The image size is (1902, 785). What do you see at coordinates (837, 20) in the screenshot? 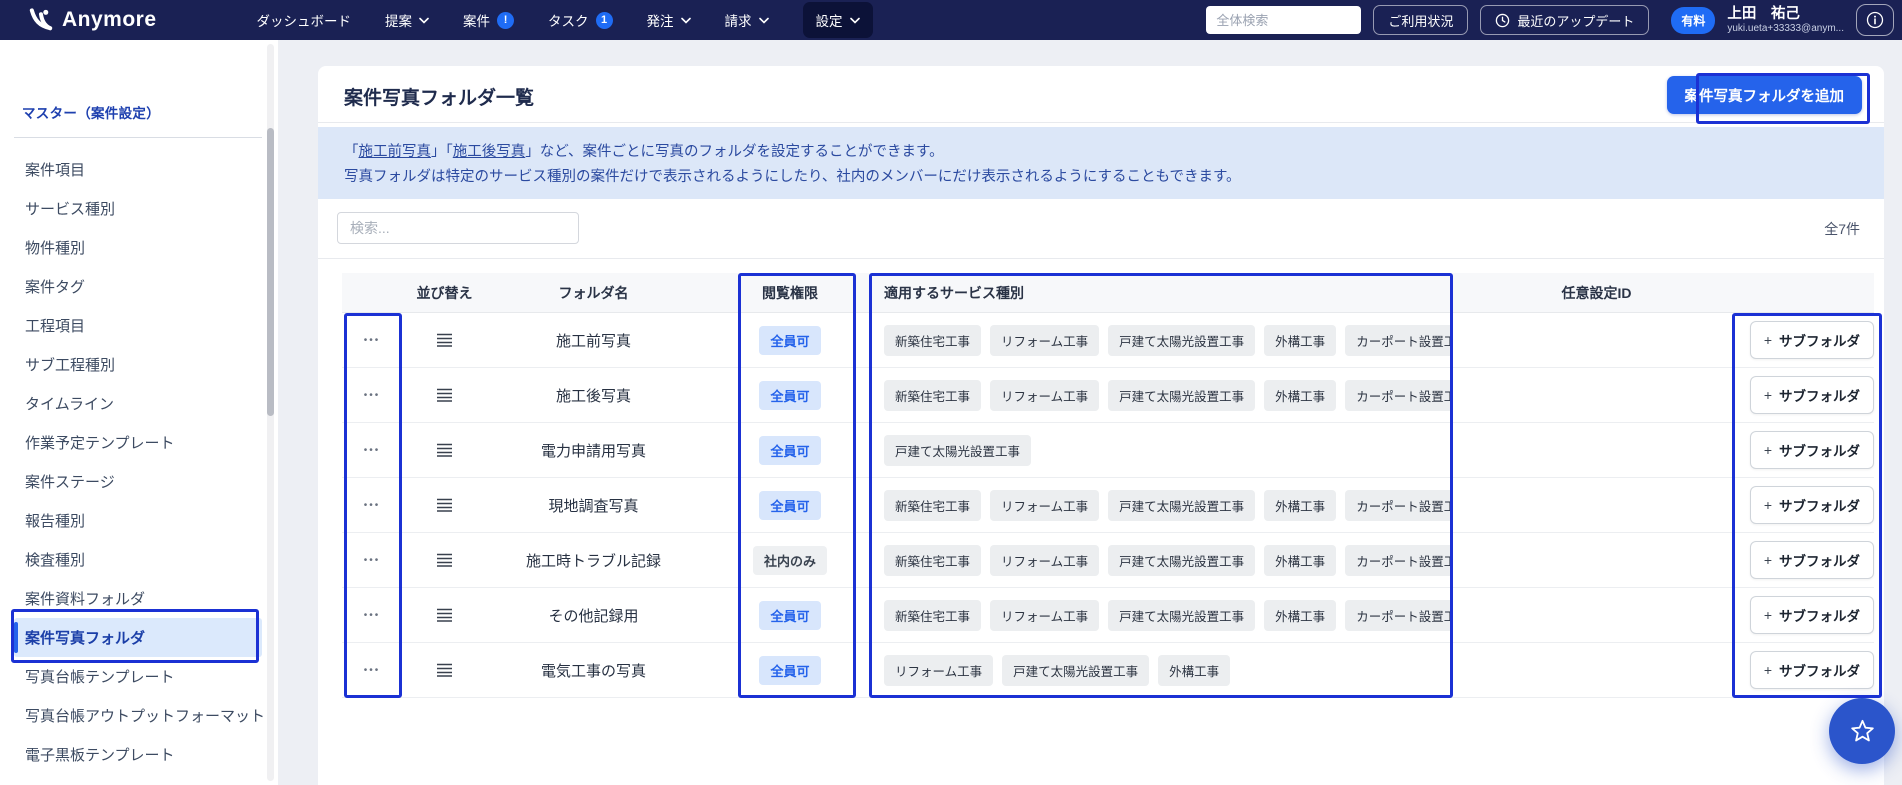
I see `nav-item-settings: 設定` at bounding box center [837, 20].